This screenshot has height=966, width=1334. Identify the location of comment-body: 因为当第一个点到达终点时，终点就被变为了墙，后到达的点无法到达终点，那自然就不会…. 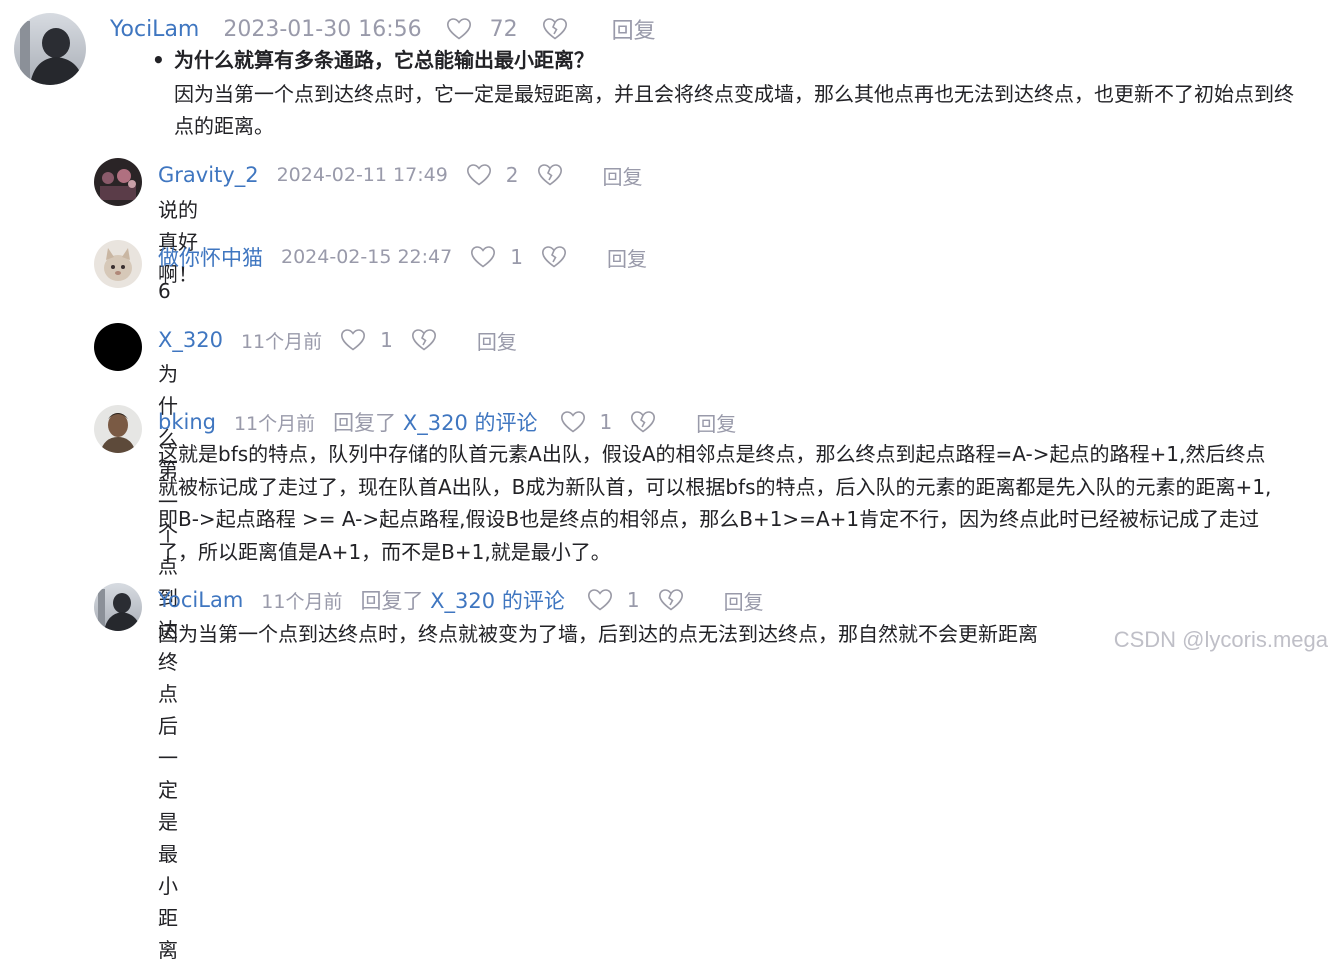
(598, 634).